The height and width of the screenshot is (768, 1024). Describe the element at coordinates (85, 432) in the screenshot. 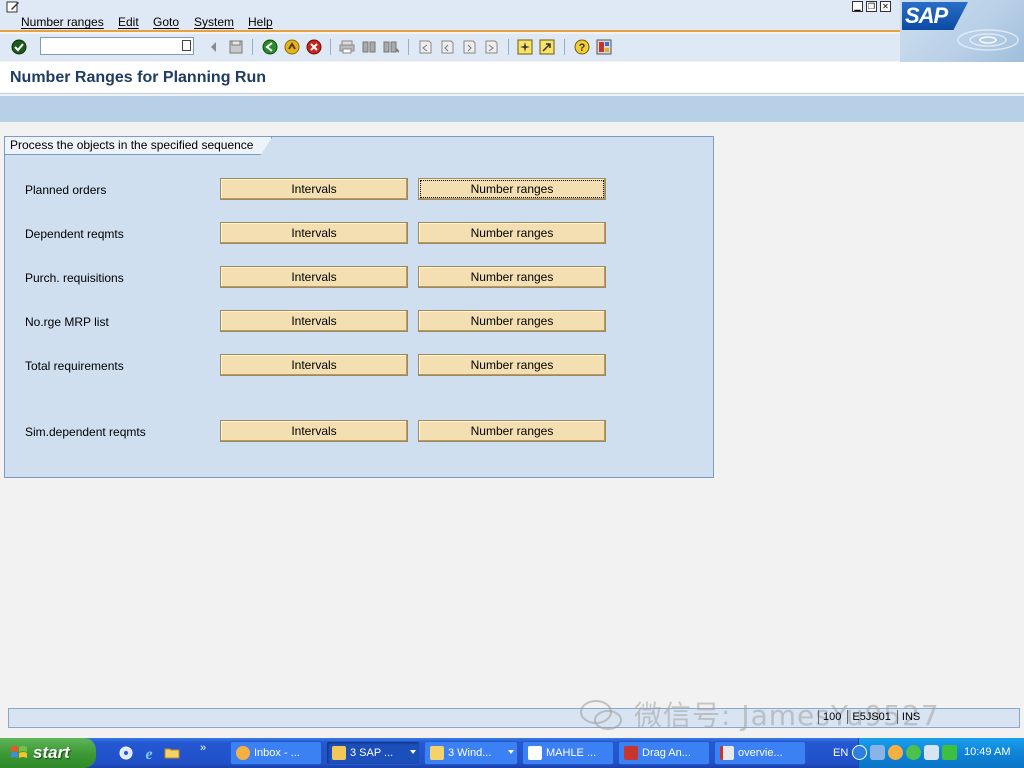

I see `row-label-sim-dependent-reqmts: Sim.dependent reqmts` at that location.